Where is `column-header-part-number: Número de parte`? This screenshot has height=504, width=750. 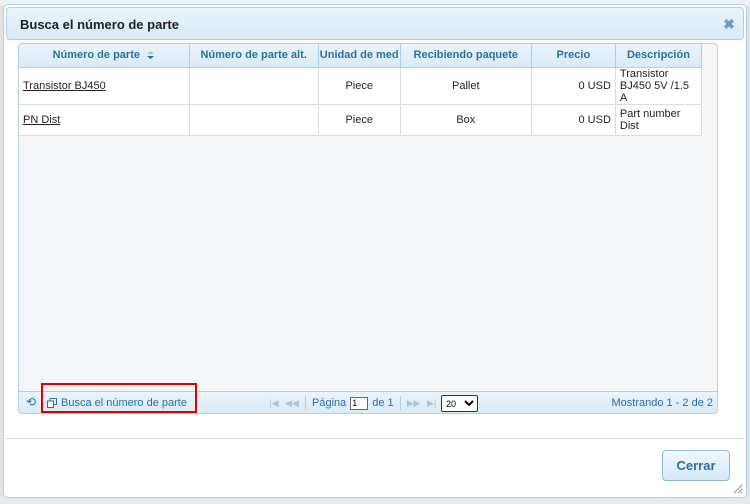
column-header-part-number: Número de parte is located at coordinates (104, 56).